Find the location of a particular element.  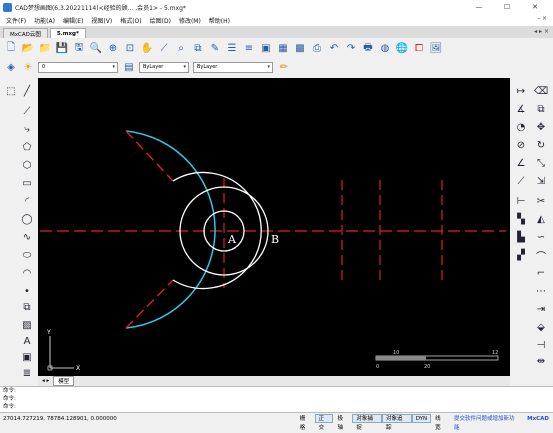

menu-view: 视图(V) is located at coordinates (101, 20).